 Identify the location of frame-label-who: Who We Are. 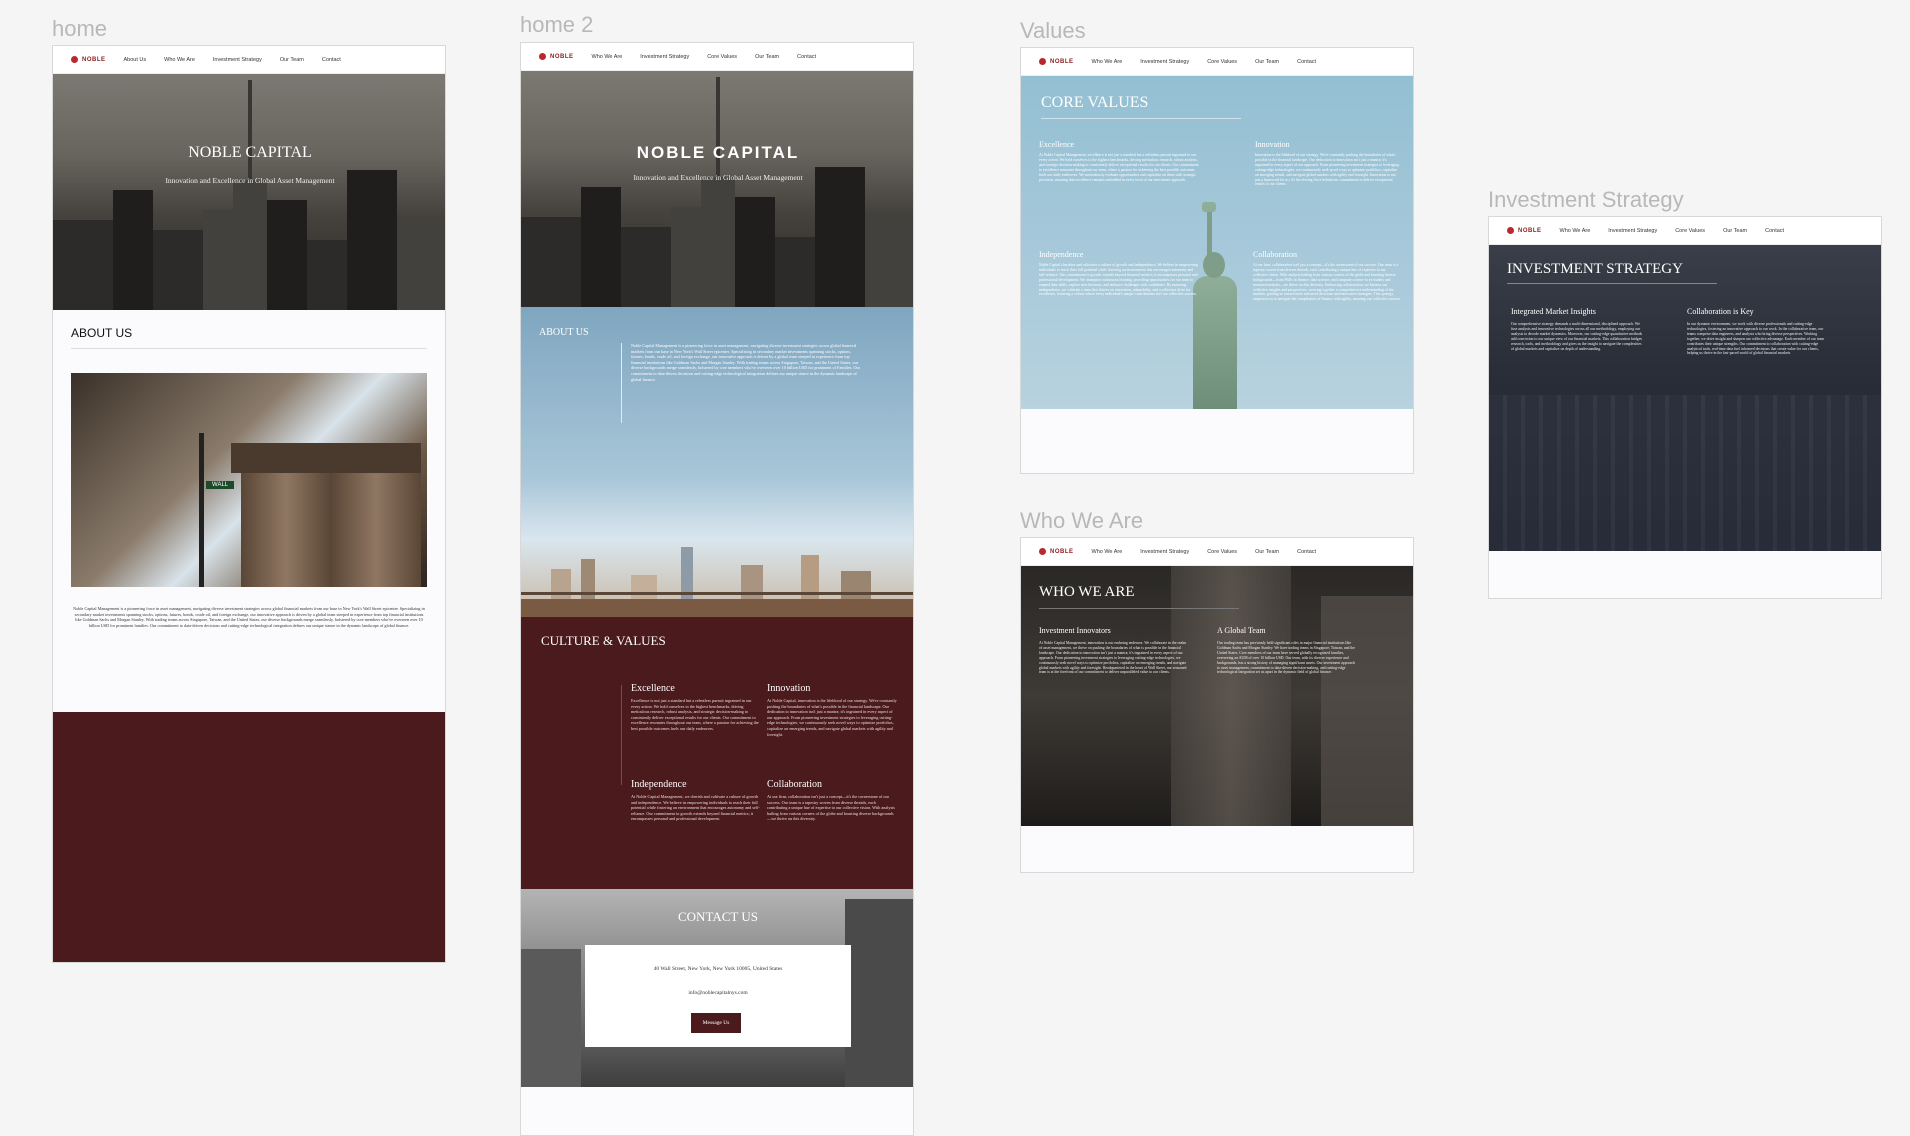
(1081, 521).